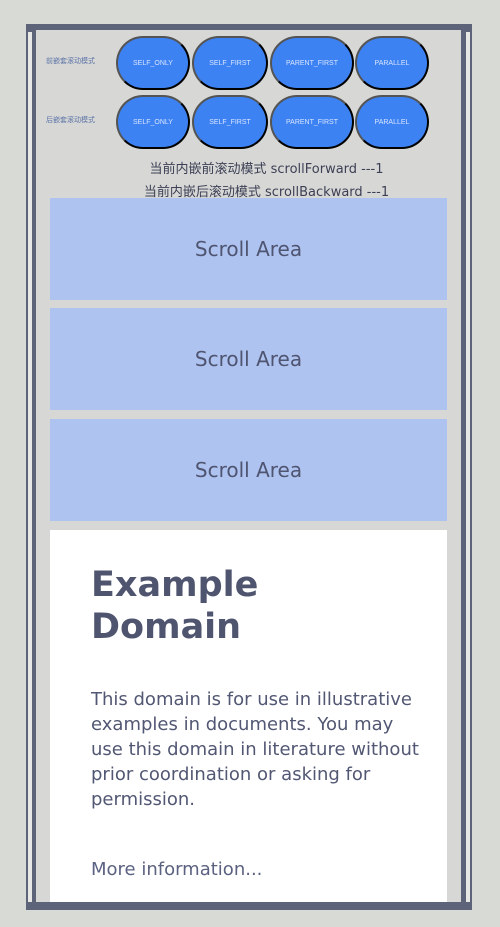 This screenshot has height=927, width=500. Describe the element at coordinates (153, 122) in the screenshot. I see `backward-self-only-button: SELF_ONLY` at that location.